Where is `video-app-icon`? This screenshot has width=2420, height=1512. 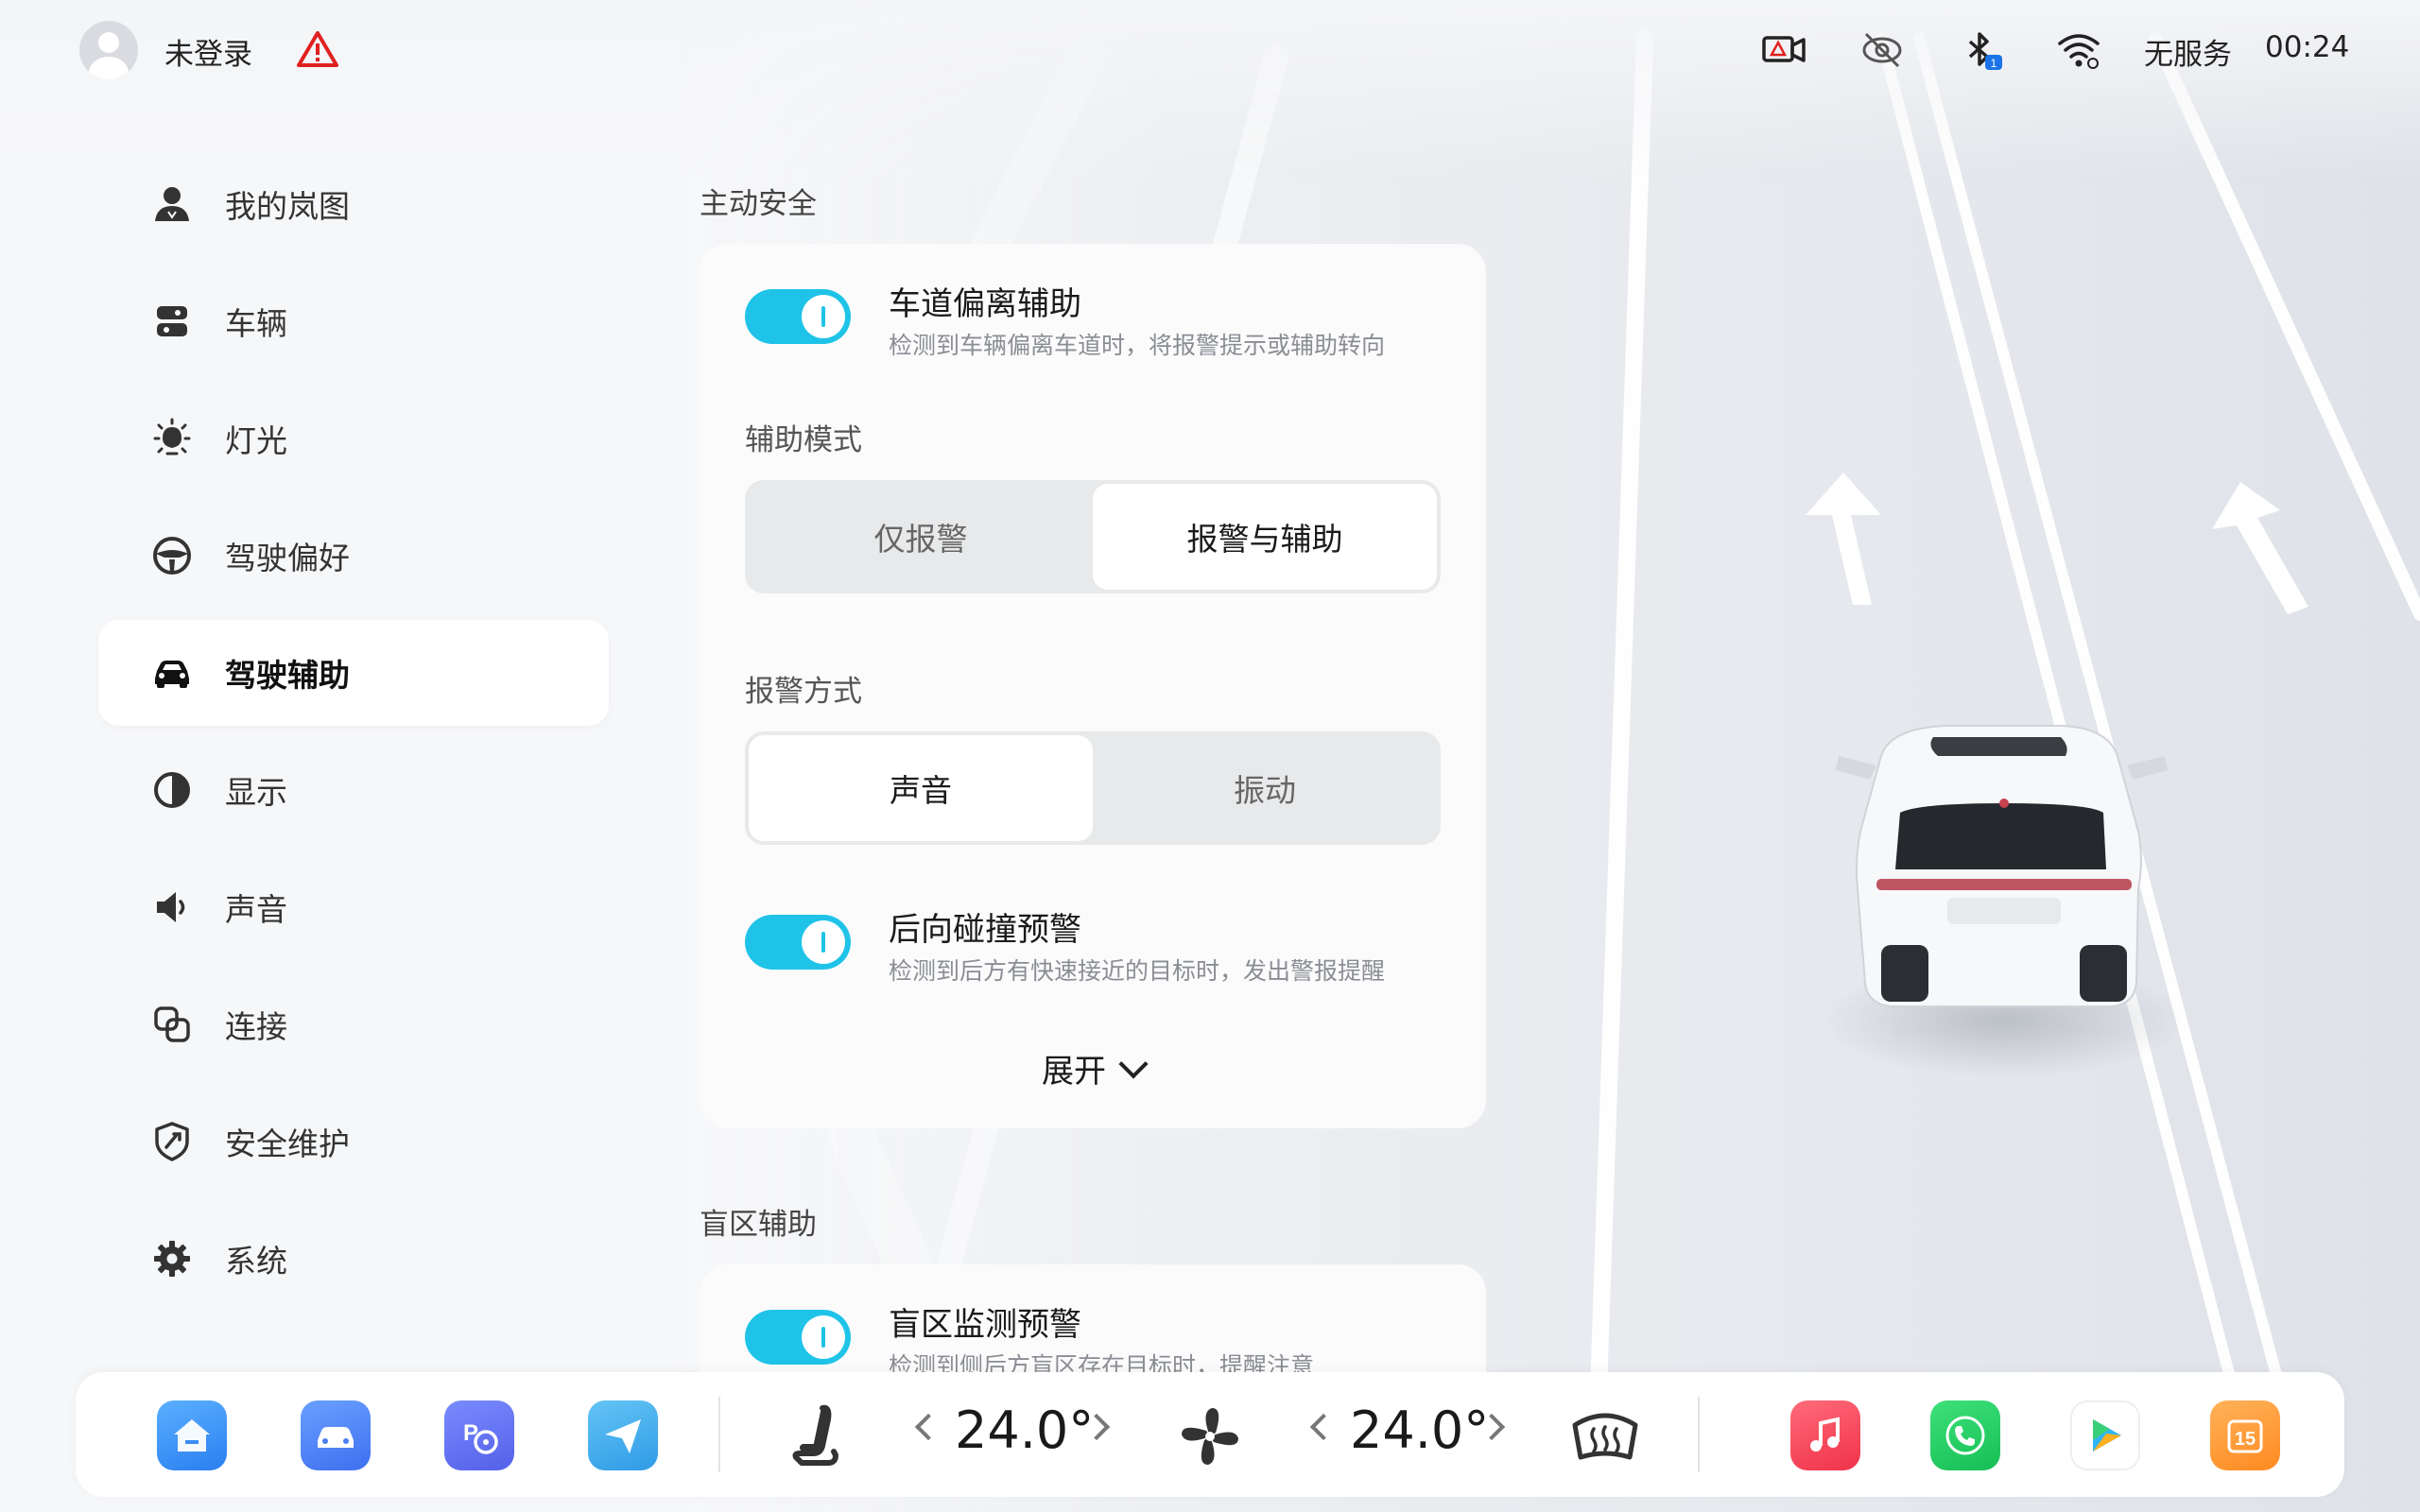 video-app-icon is located at coordinates (2105, 1435).